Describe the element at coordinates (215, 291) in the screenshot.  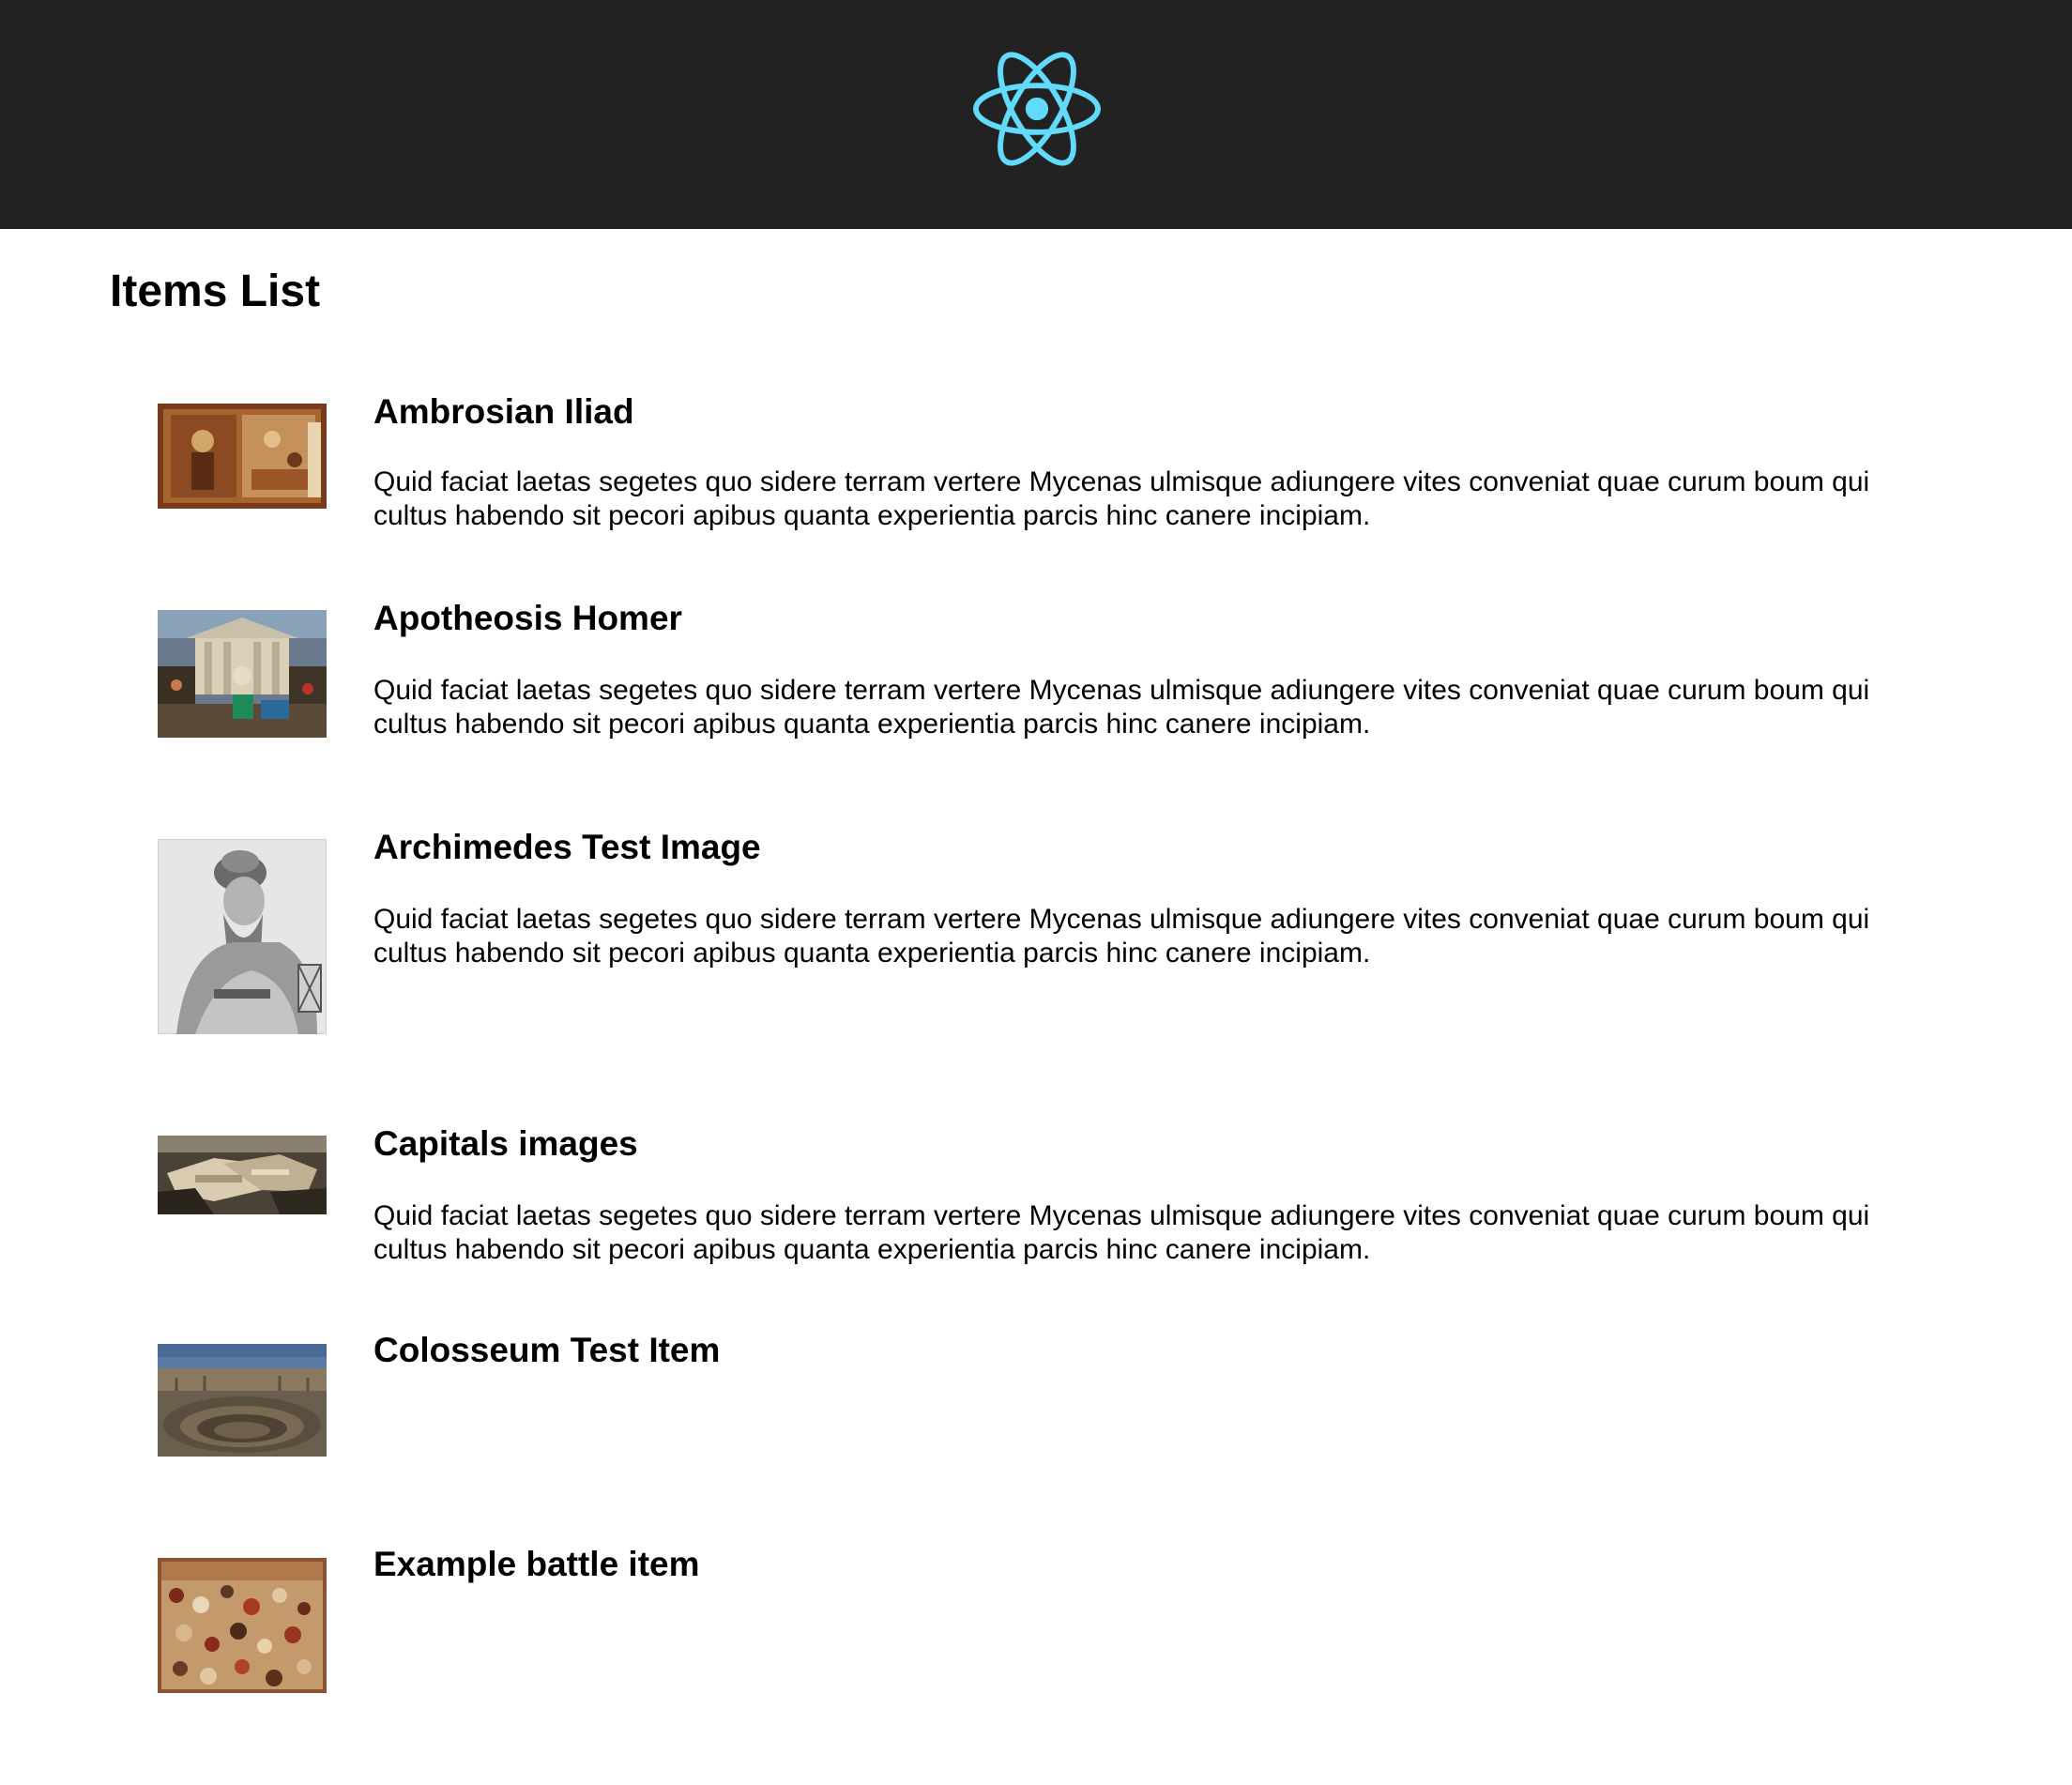
I see `page-title: Items List` at that location.